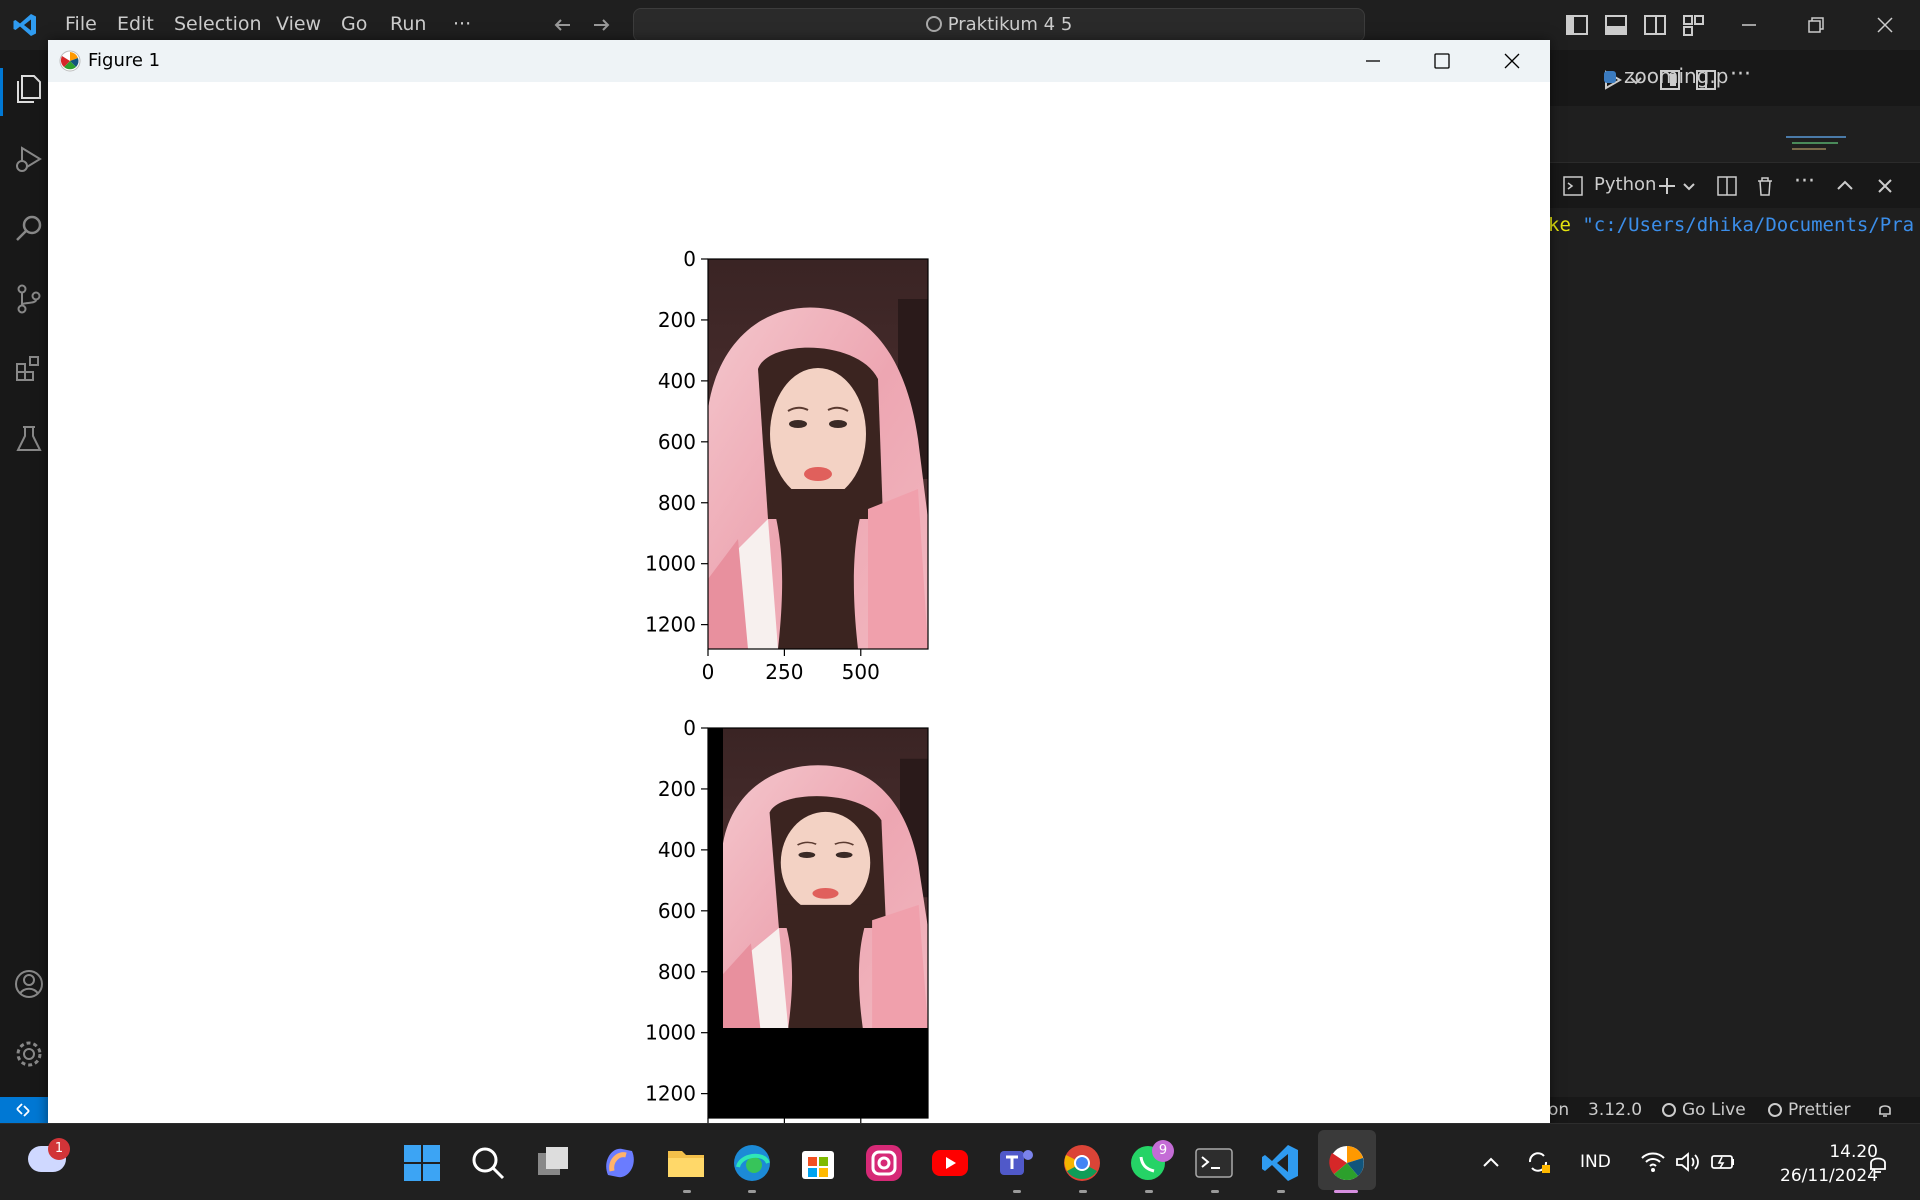 Image resolution: width=1920 pixels, height=1200 pixels. I want to click on remote-icon, so click(23, 1110).